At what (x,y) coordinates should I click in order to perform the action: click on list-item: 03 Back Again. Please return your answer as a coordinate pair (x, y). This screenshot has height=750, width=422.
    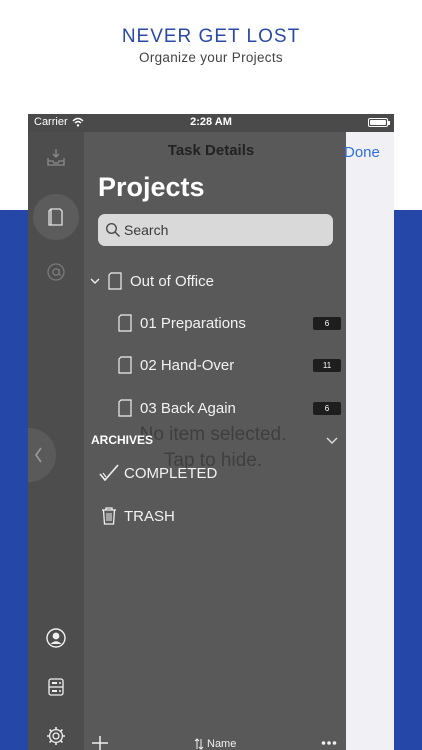
    Looking at the image, I should click on (177, 408).